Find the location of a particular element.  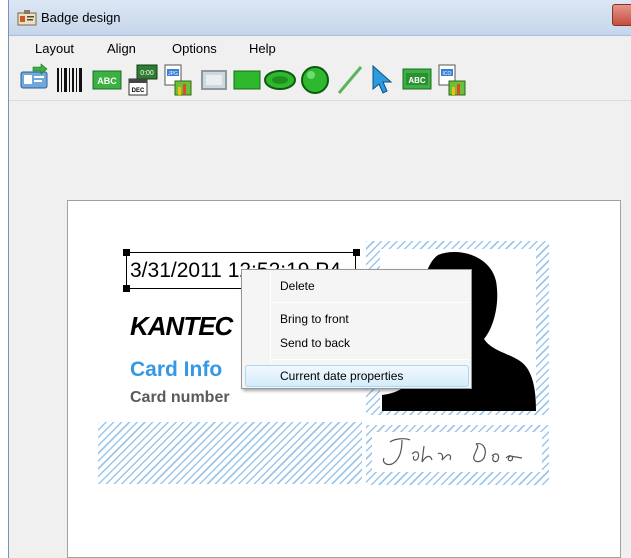

frame-rectangle-icon is located at coordinates (214, 80).